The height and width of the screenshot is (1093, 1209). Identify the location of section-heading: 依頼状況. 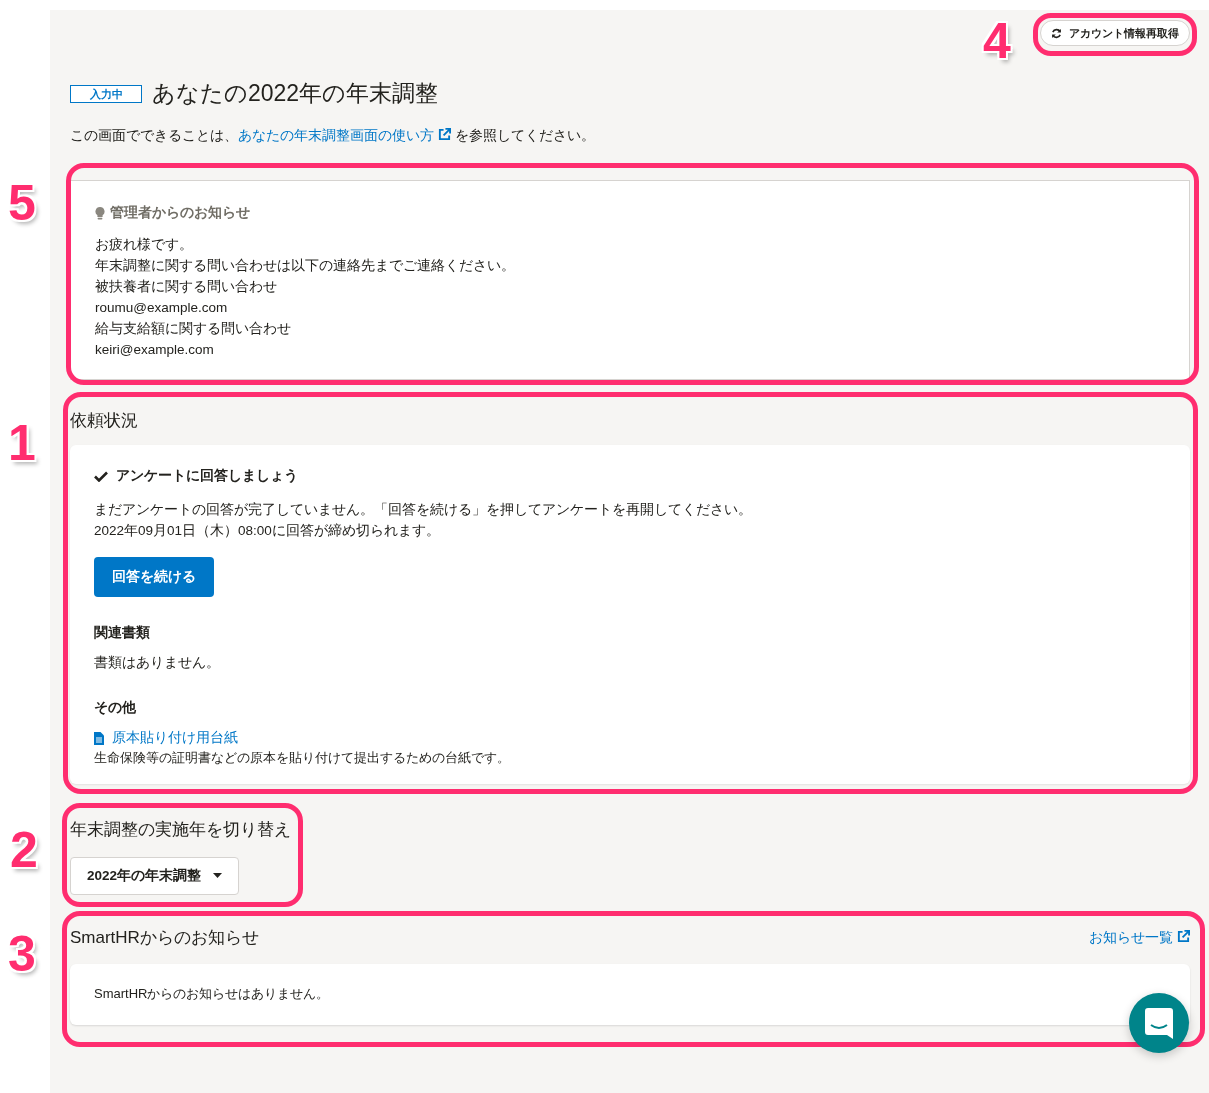
(104, 421).